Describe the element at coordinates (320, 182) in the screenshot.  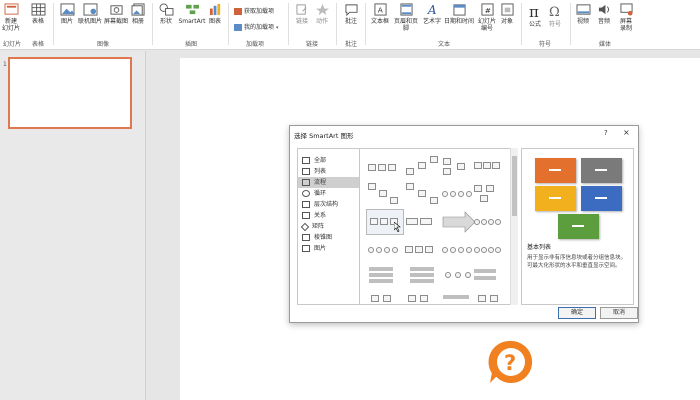
I see `category-label: 流程` at that location.